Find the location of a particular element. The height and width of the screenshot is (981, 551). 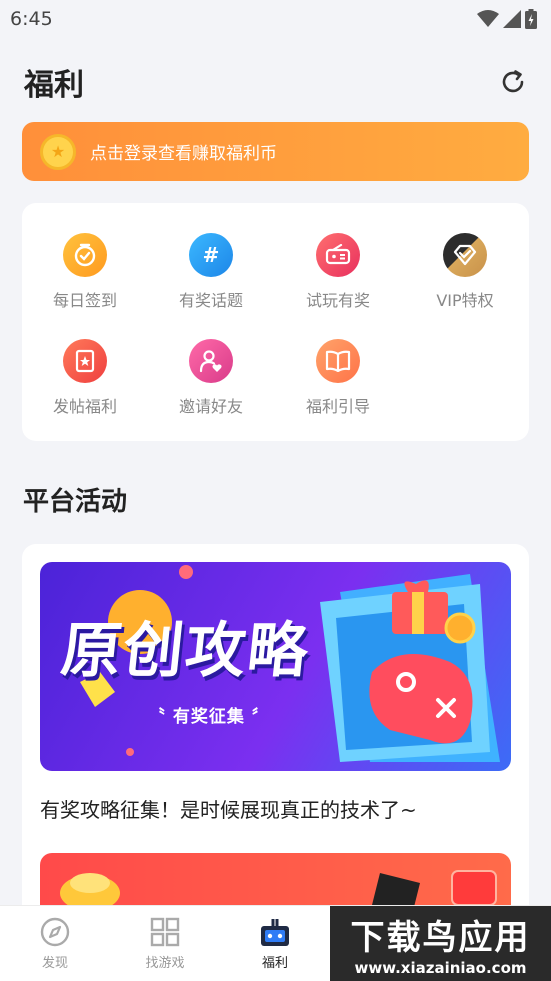

gift-robot-icon is located at coordinates (275, 932).